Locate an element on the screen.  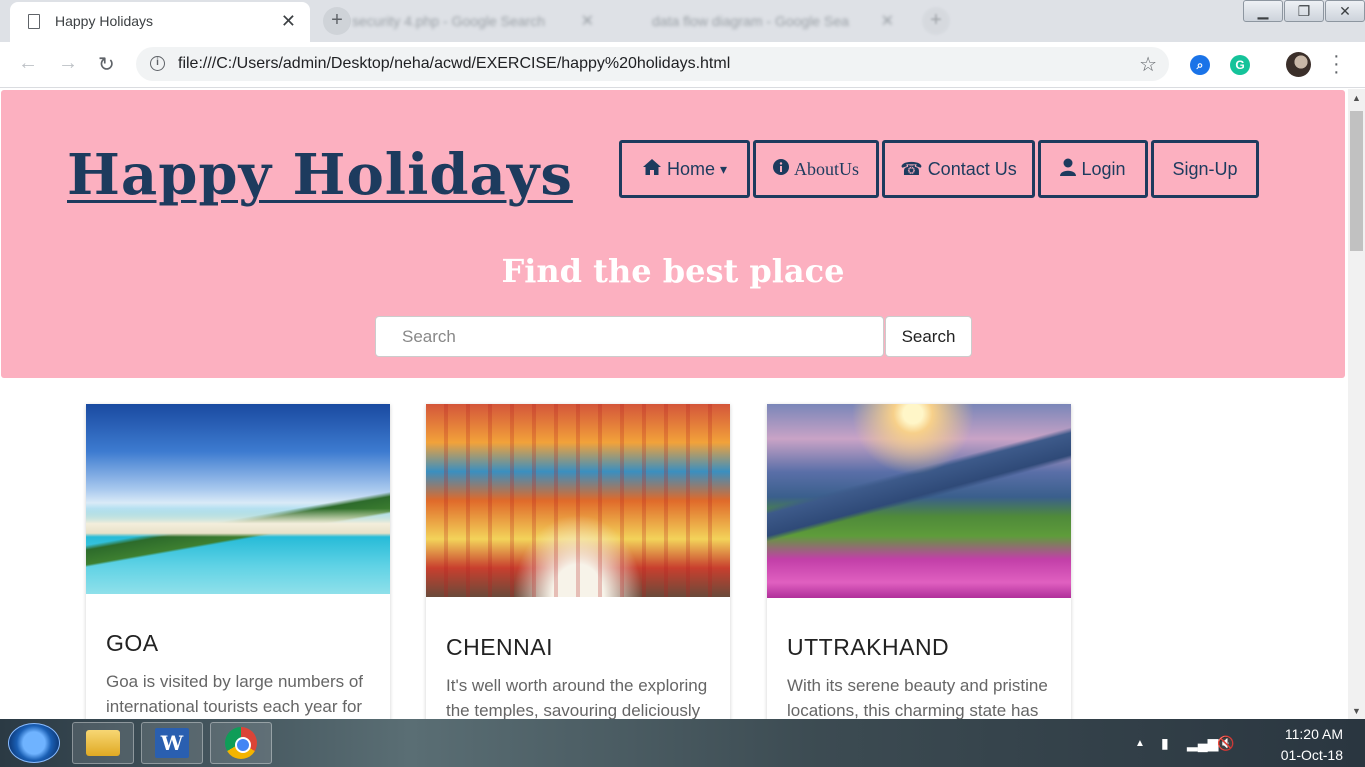
nav-login: Login is located at coordinates (1093, 169).